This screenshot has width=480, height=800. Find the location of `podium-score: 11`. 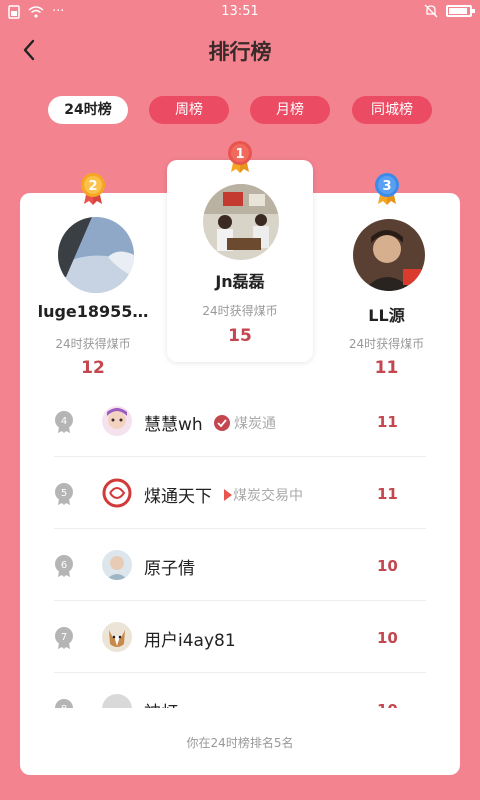

podium-score: 11 is located at coordinates (386, 368).